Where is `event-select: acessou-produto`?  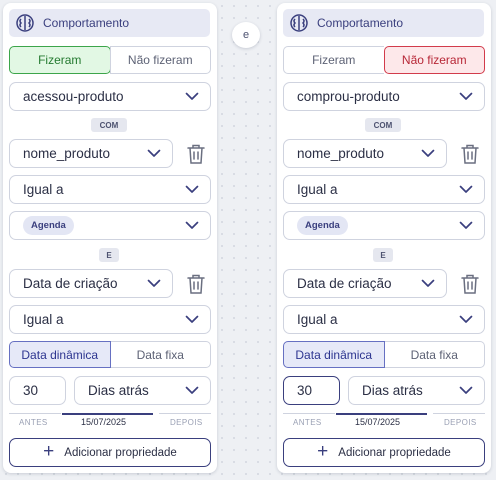 event-select: acessou-produto is located at coordinates (110, 96).